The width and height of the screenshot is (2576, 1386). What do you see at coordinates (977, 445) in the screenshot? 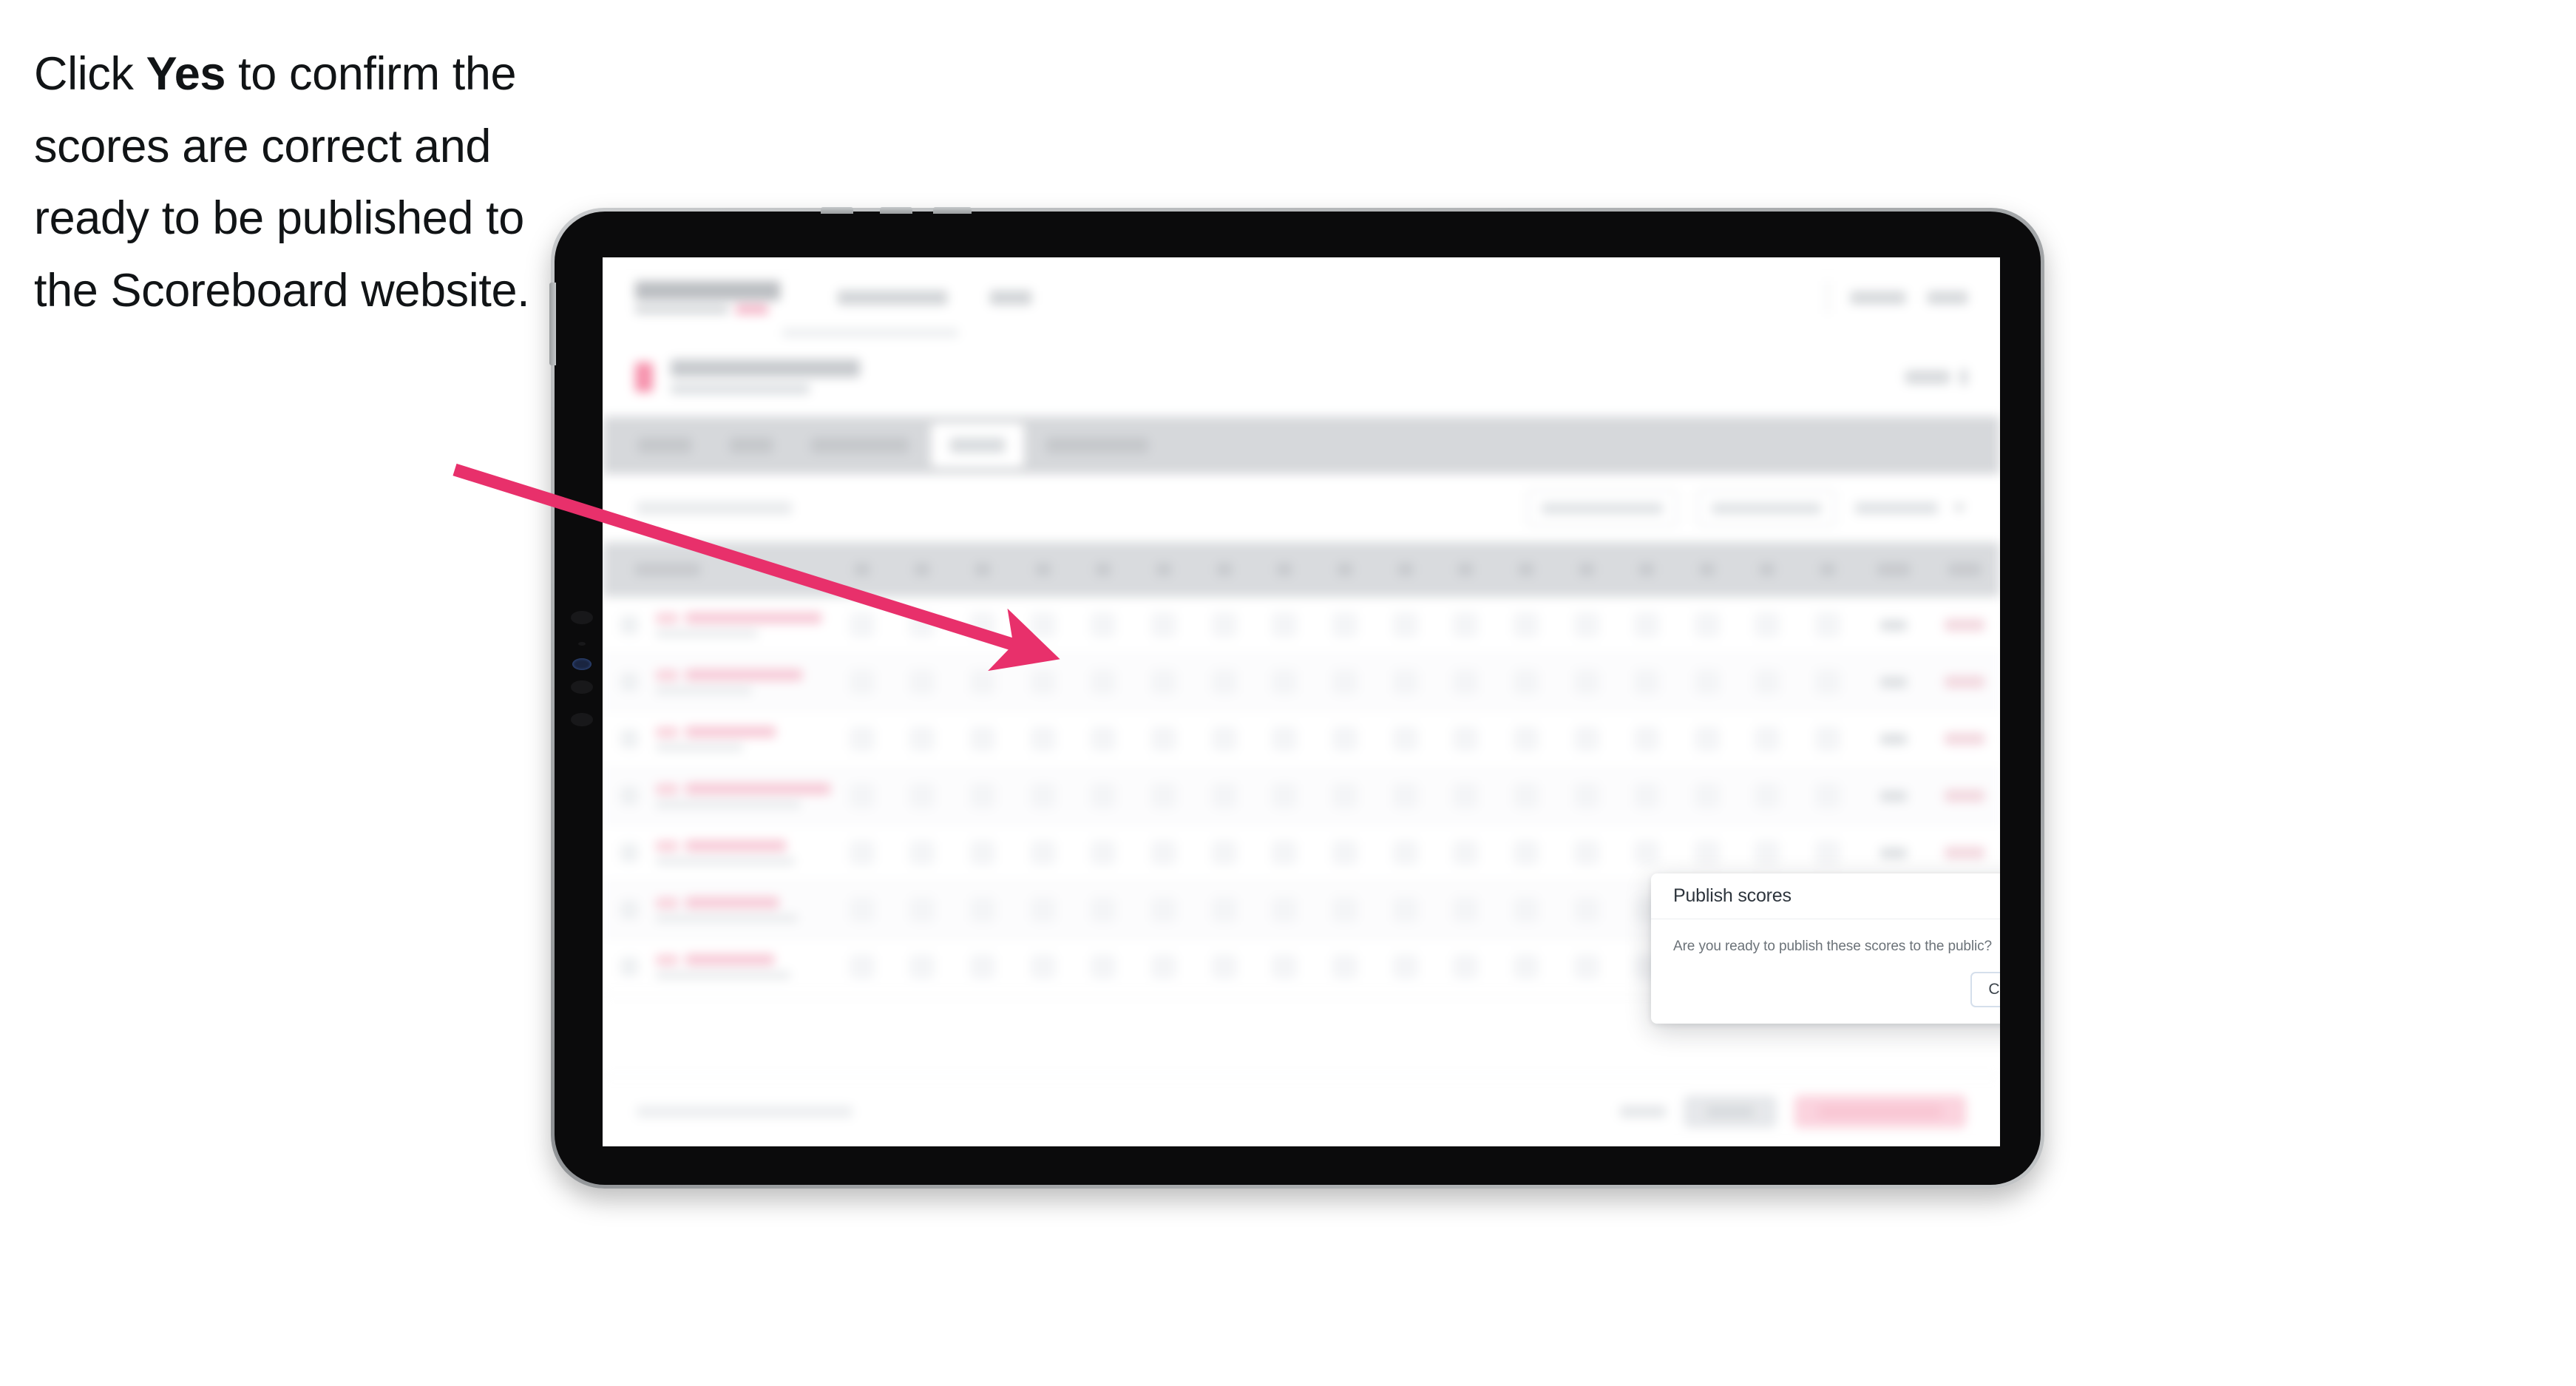
I see `tab-results-active` at bounding box center [977, 445].